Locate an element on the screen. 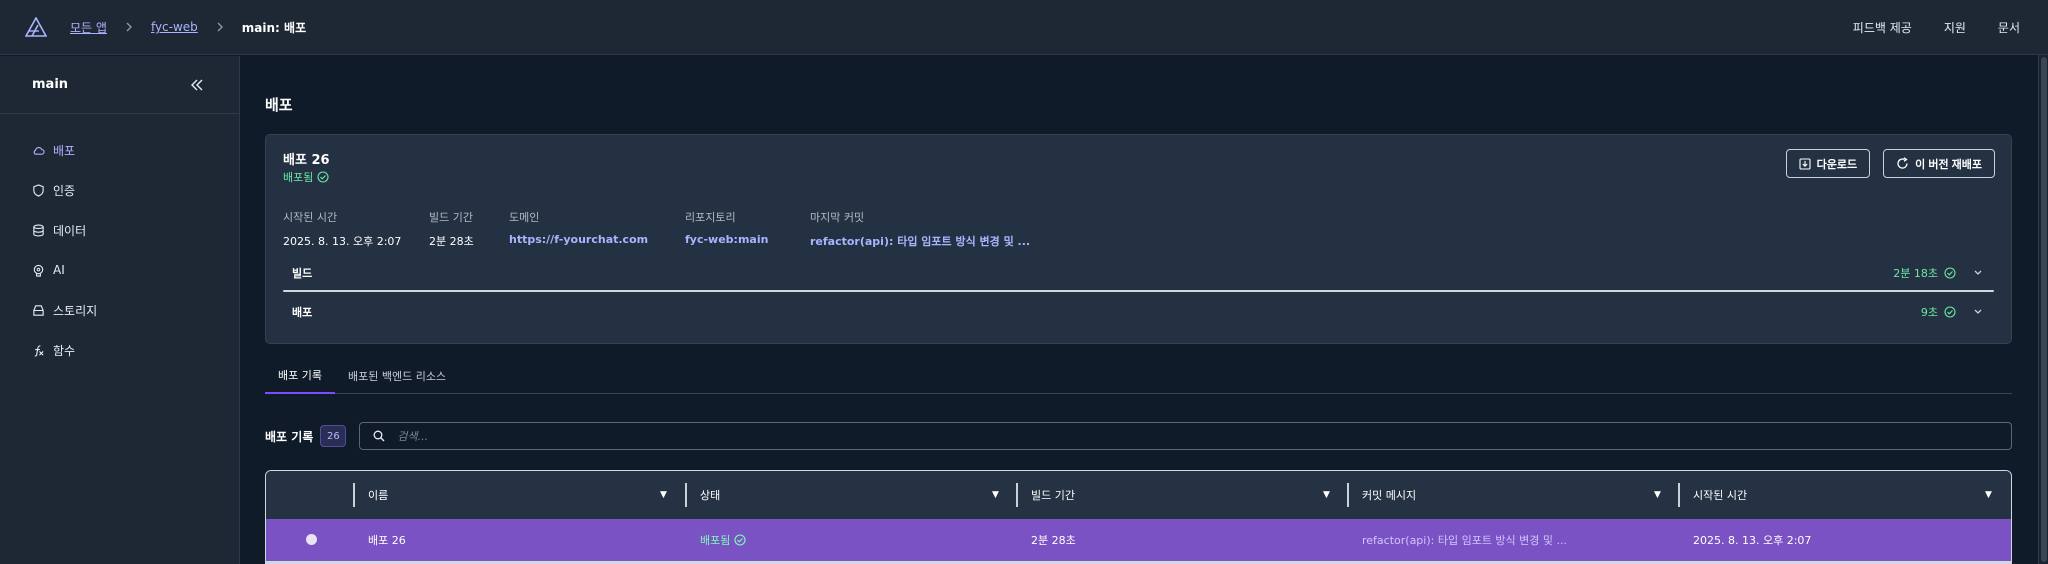  page-scrollbar is located at coordinates (2043, 309).